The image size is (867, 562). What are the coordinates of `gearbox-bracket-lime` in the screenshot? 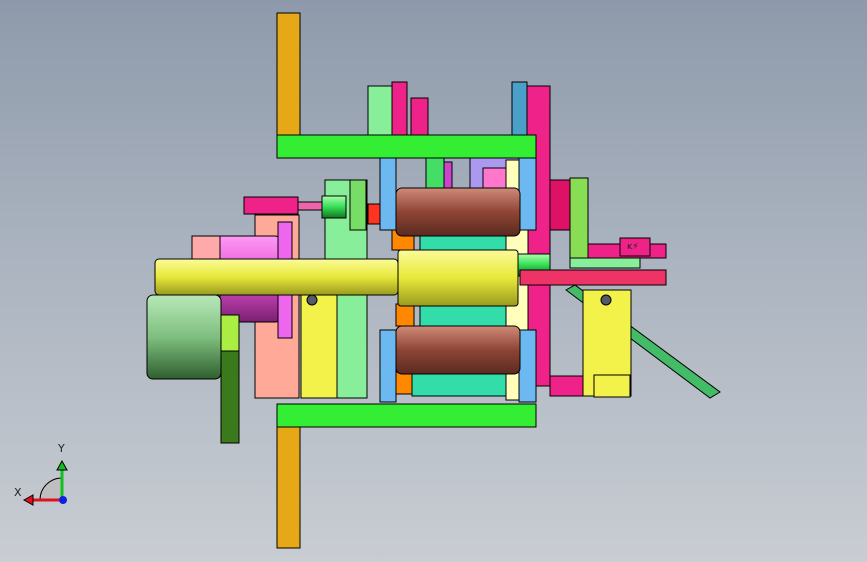 It's located at (230, 333).